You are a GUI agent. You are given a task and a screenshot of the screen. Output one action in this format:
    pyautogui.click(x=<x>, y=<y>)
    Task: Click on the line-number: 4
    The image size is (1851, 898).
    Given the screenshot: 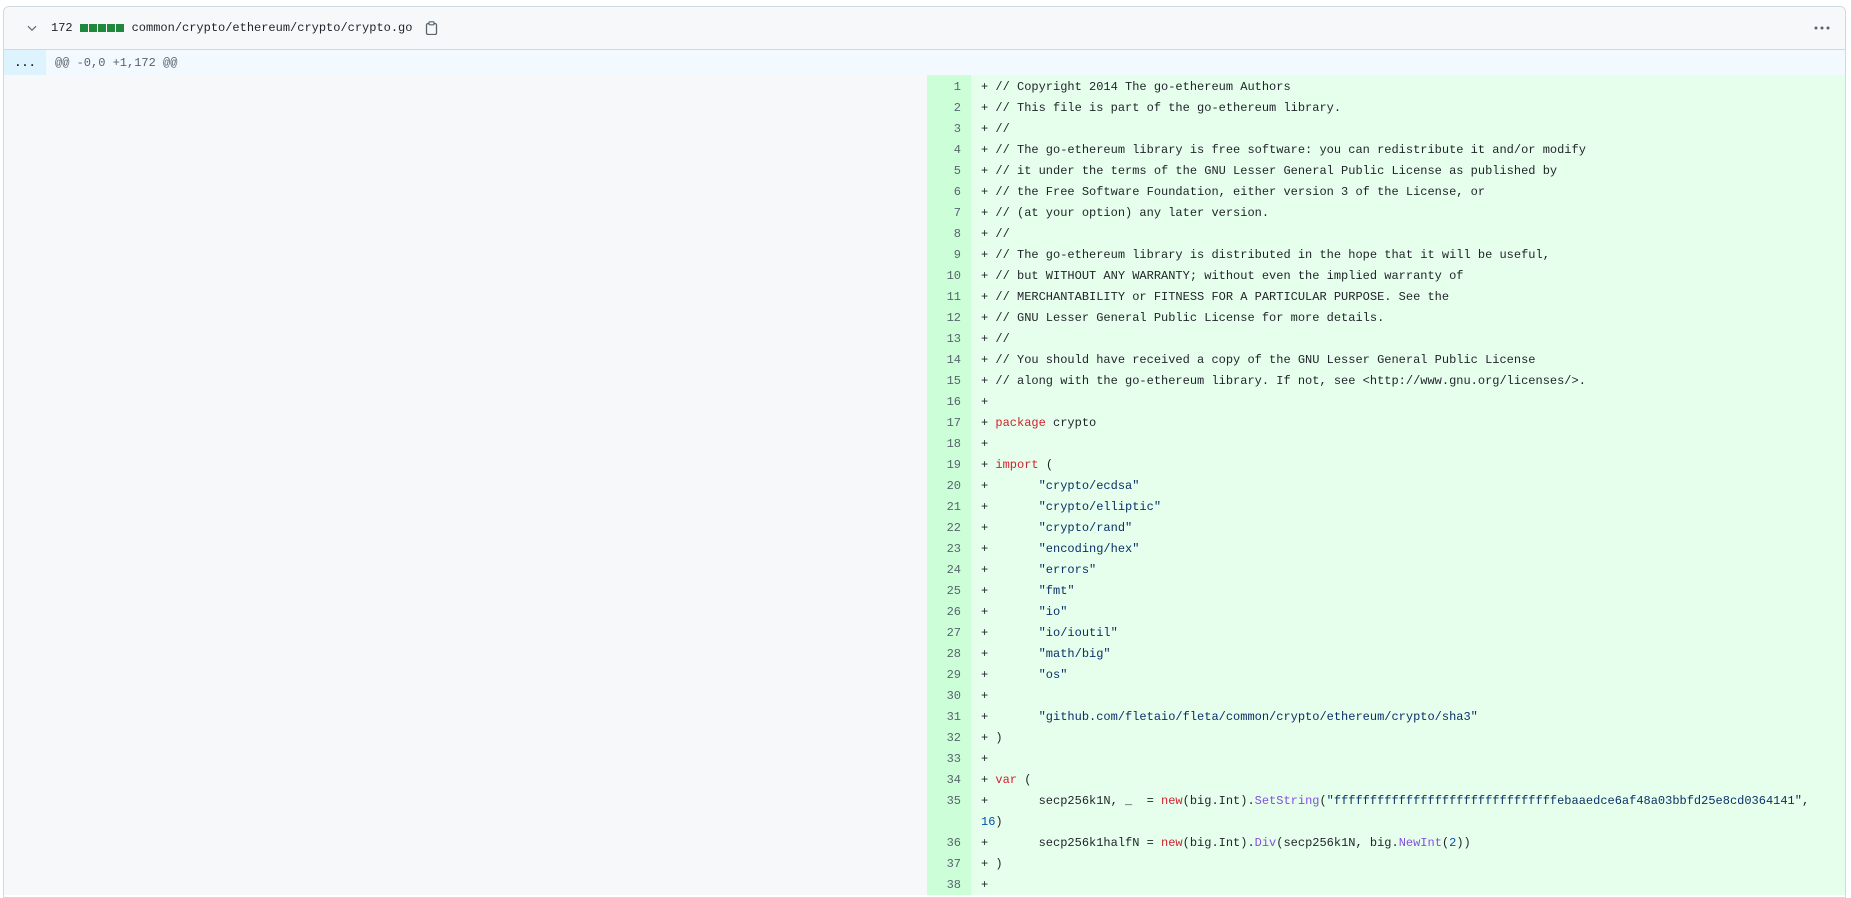 What is the action you would take?
    pyautogui.click(x=949, y=150)
    